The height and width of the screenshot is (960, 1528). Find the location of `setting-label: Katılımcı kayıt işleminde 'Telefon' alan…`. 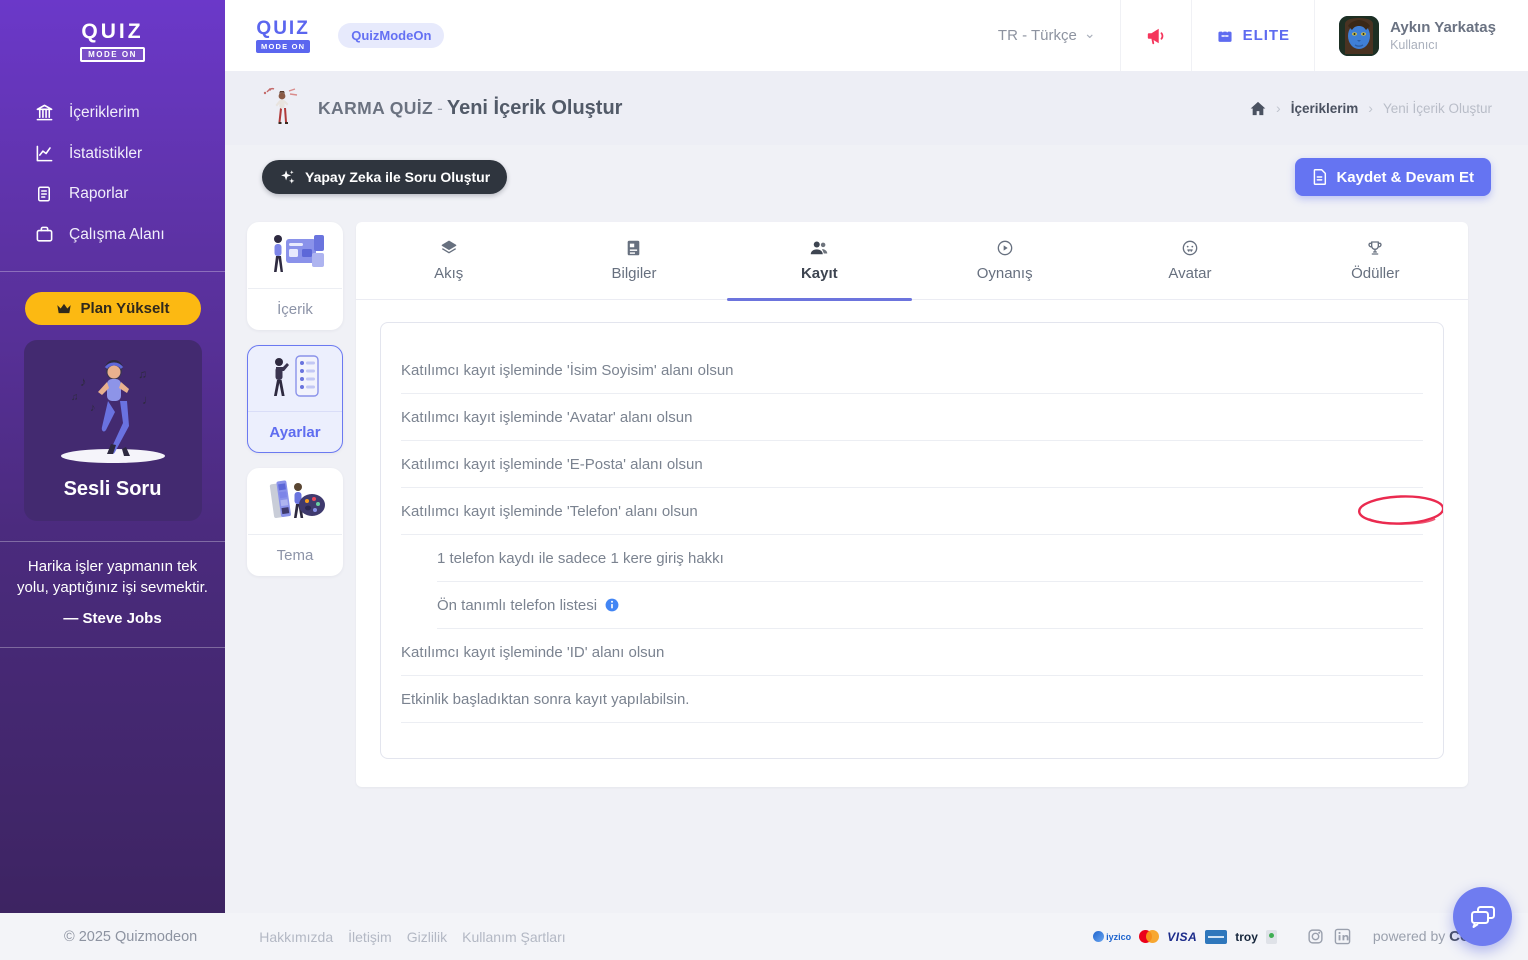

setting-label: Katılımcı kayıt işleminde 'Telefon' alan… is located at coordinates (549, 511).